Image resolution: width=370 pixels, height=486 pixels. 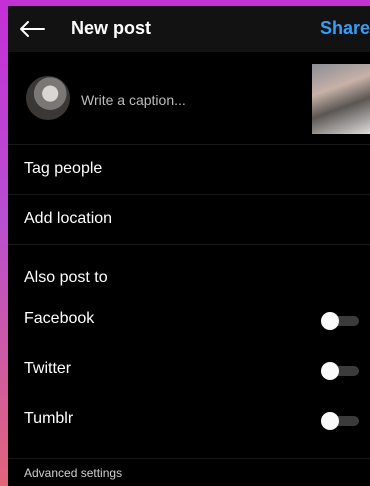 What do you see at coordinates (32, 29) in the screenshot?
I see `back-arrow-icon` at bounding box center [32, 29].